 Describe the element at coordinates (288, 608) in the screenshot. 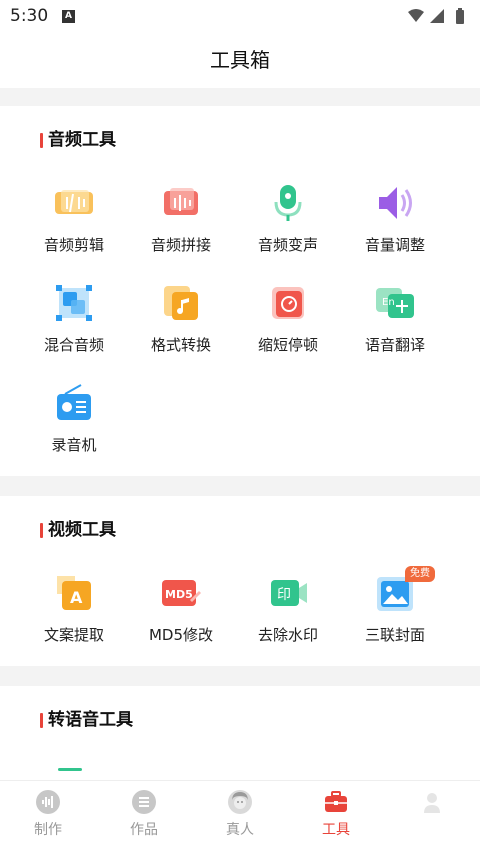

I see `tool-remove-watermark: 印 去除水印` at that location.